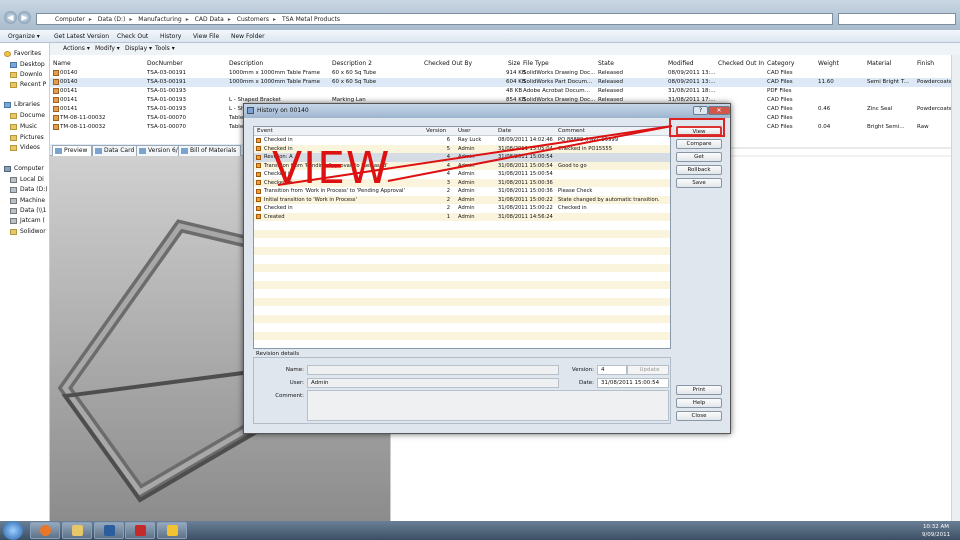 The height and width of the screenshot is (540, 960). I want to click on firefox-icon, so click(45, 530).